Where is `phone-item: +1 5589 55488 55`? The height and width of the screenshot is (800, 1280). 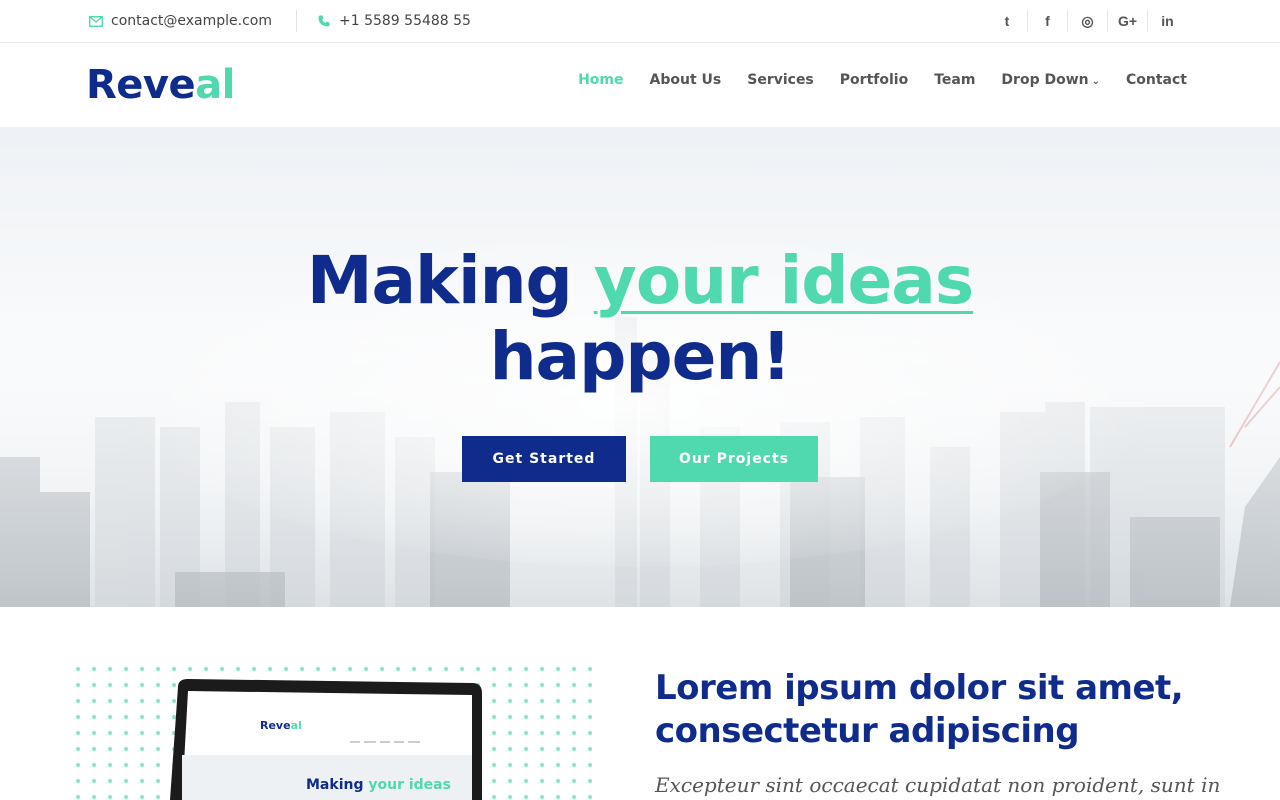 phone-item: +1 5589 55488 55 is located at coordinates (394, 21).